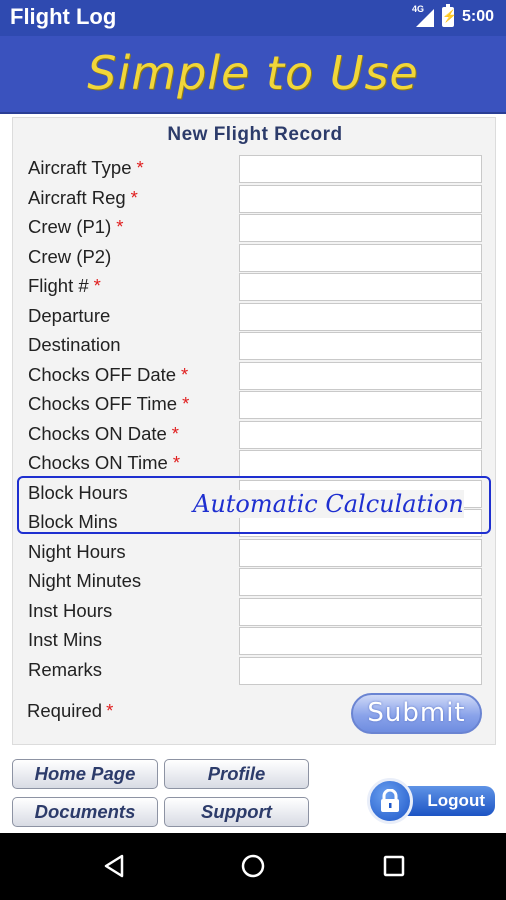 This screenshot has height=900, width=506. What do you see at coordinates (63, 16) in the screenshot?
I see `app-title: Flight Log` at bounding box center [63, 16].